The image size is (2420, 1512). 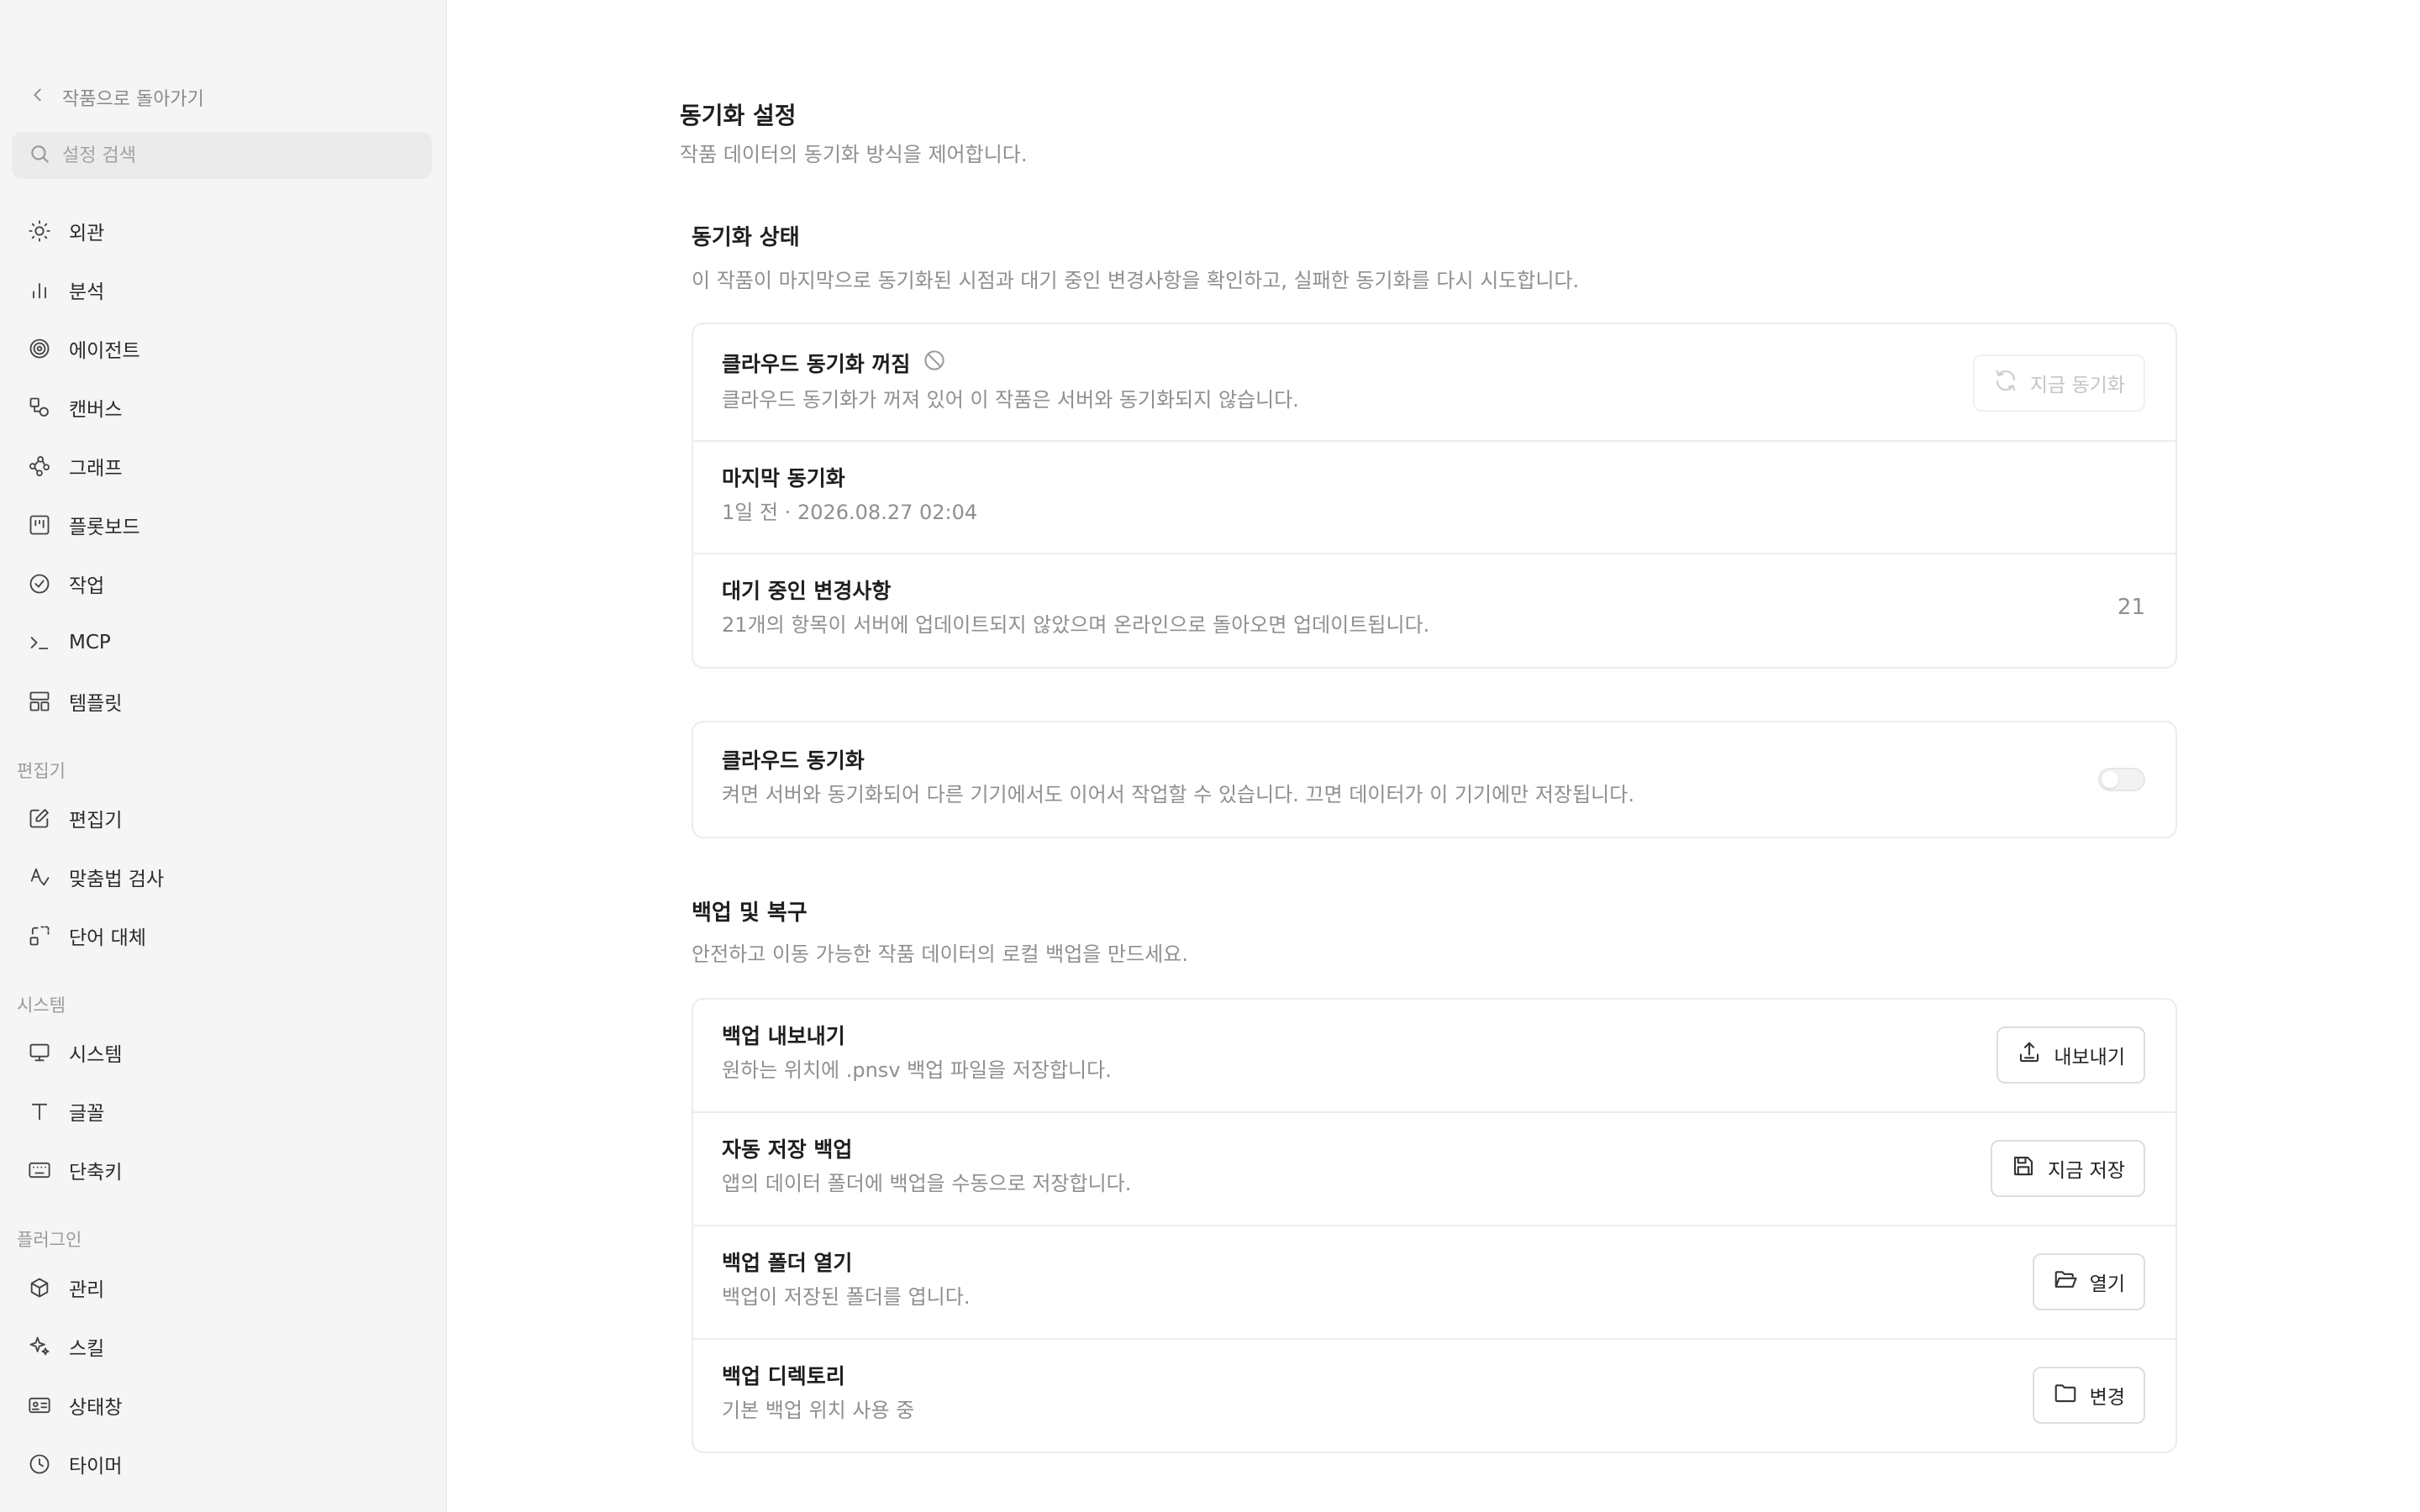 What do you see at coordinates (222, 348) in the screenshot?
I see `sidebar-item-agent: 에이전트` at bounding box center [222, 348].